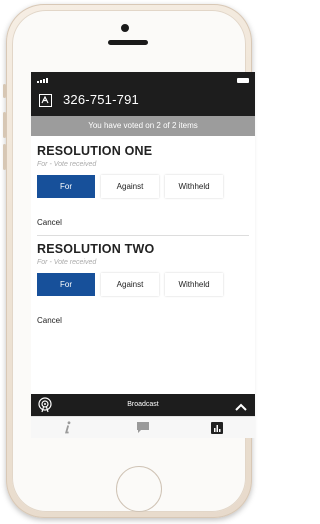  What do you see at coordinates (42, 80) in the screenshot?
I see `signal-icon` at bounding box center [42, 80].